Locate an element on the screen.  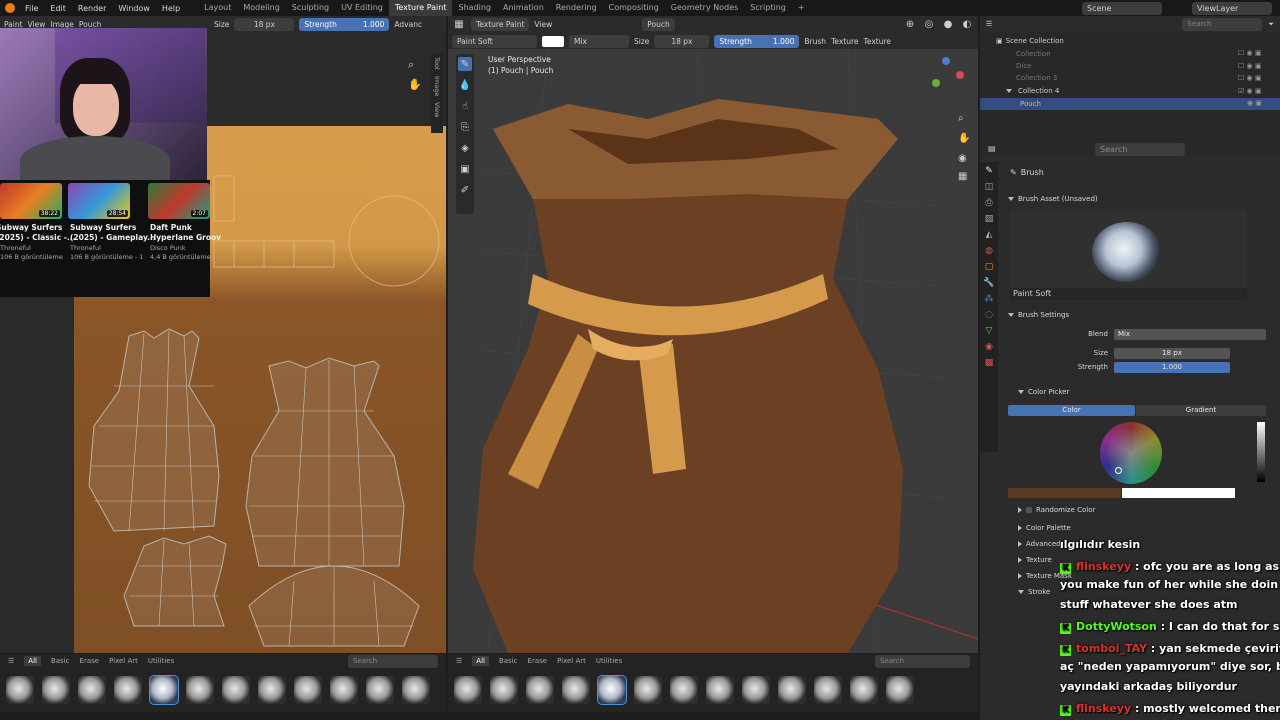
editor-type-icon: ▦ is located at coordinates (459, 25).